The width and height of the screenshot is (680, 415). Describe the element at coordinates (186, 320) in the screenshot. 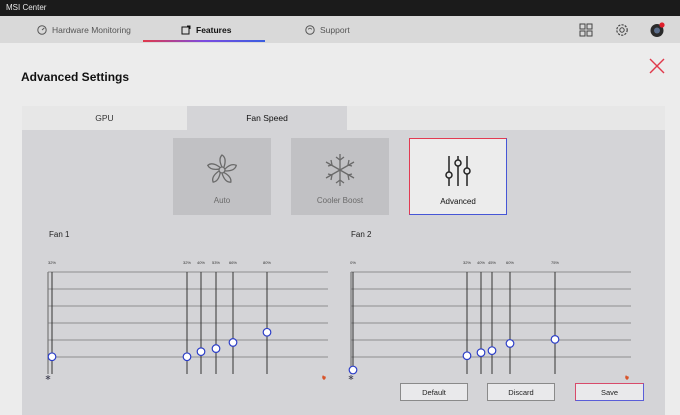

I see `fan1-curve-svg: 32% 32% 40% 53% 66% 80%` at that location.